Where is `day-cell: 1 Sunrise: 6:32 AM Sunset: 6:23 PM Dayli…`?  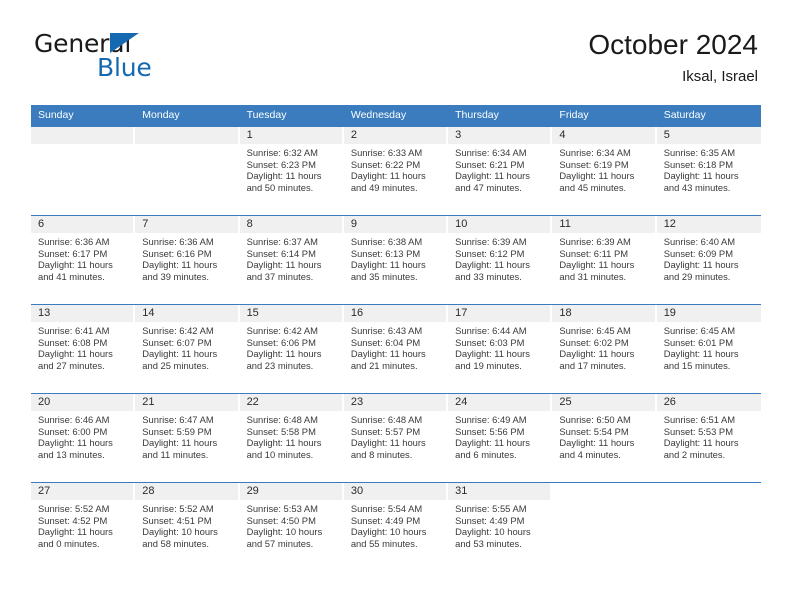 day-cell: 1 Sunrise: 6:32 AM Sunset: 6:23 PM Dayli… is located at coordinates (291, 171).